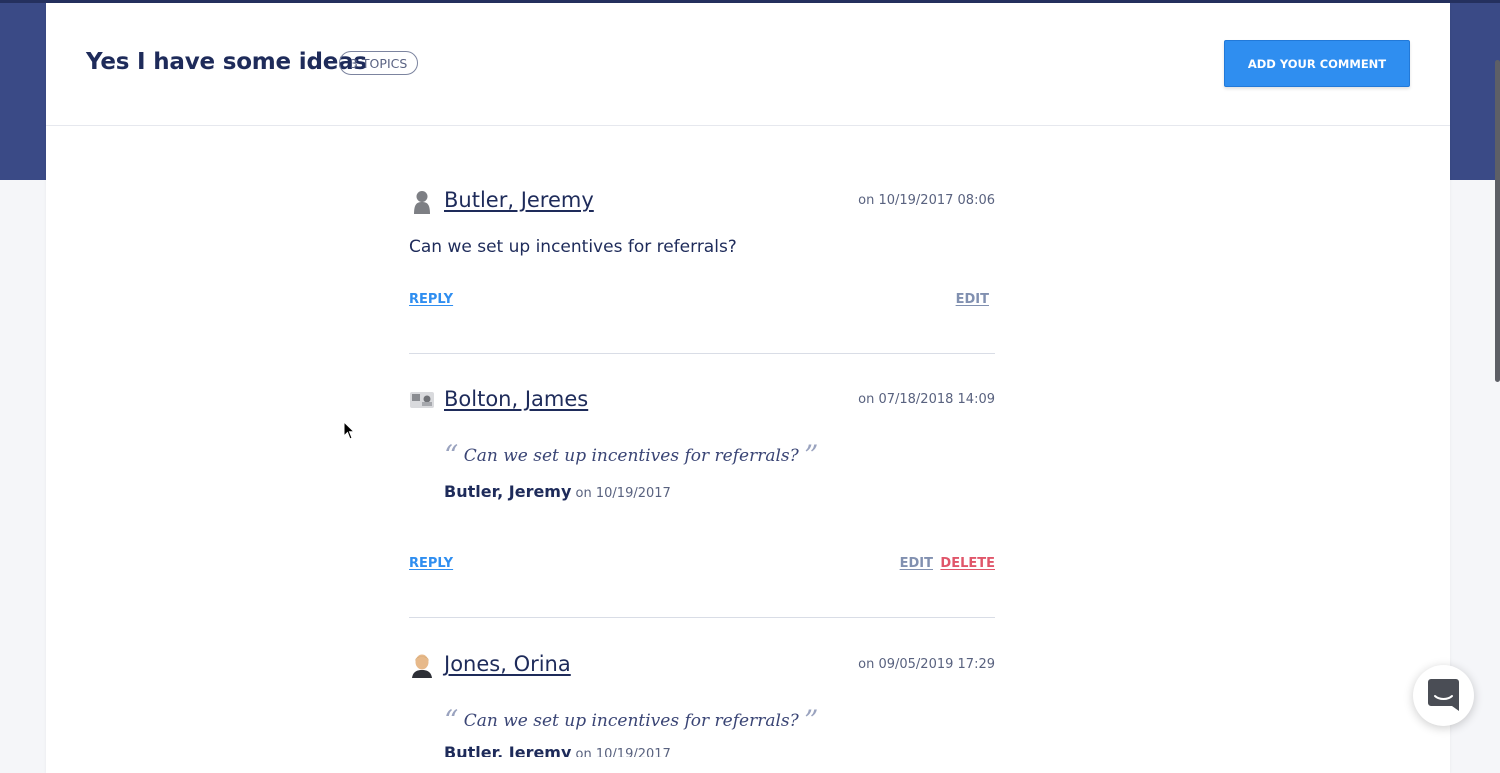  I want to click on comment-timestamp: on 09/05/2019 17:29, so click(926, 664).